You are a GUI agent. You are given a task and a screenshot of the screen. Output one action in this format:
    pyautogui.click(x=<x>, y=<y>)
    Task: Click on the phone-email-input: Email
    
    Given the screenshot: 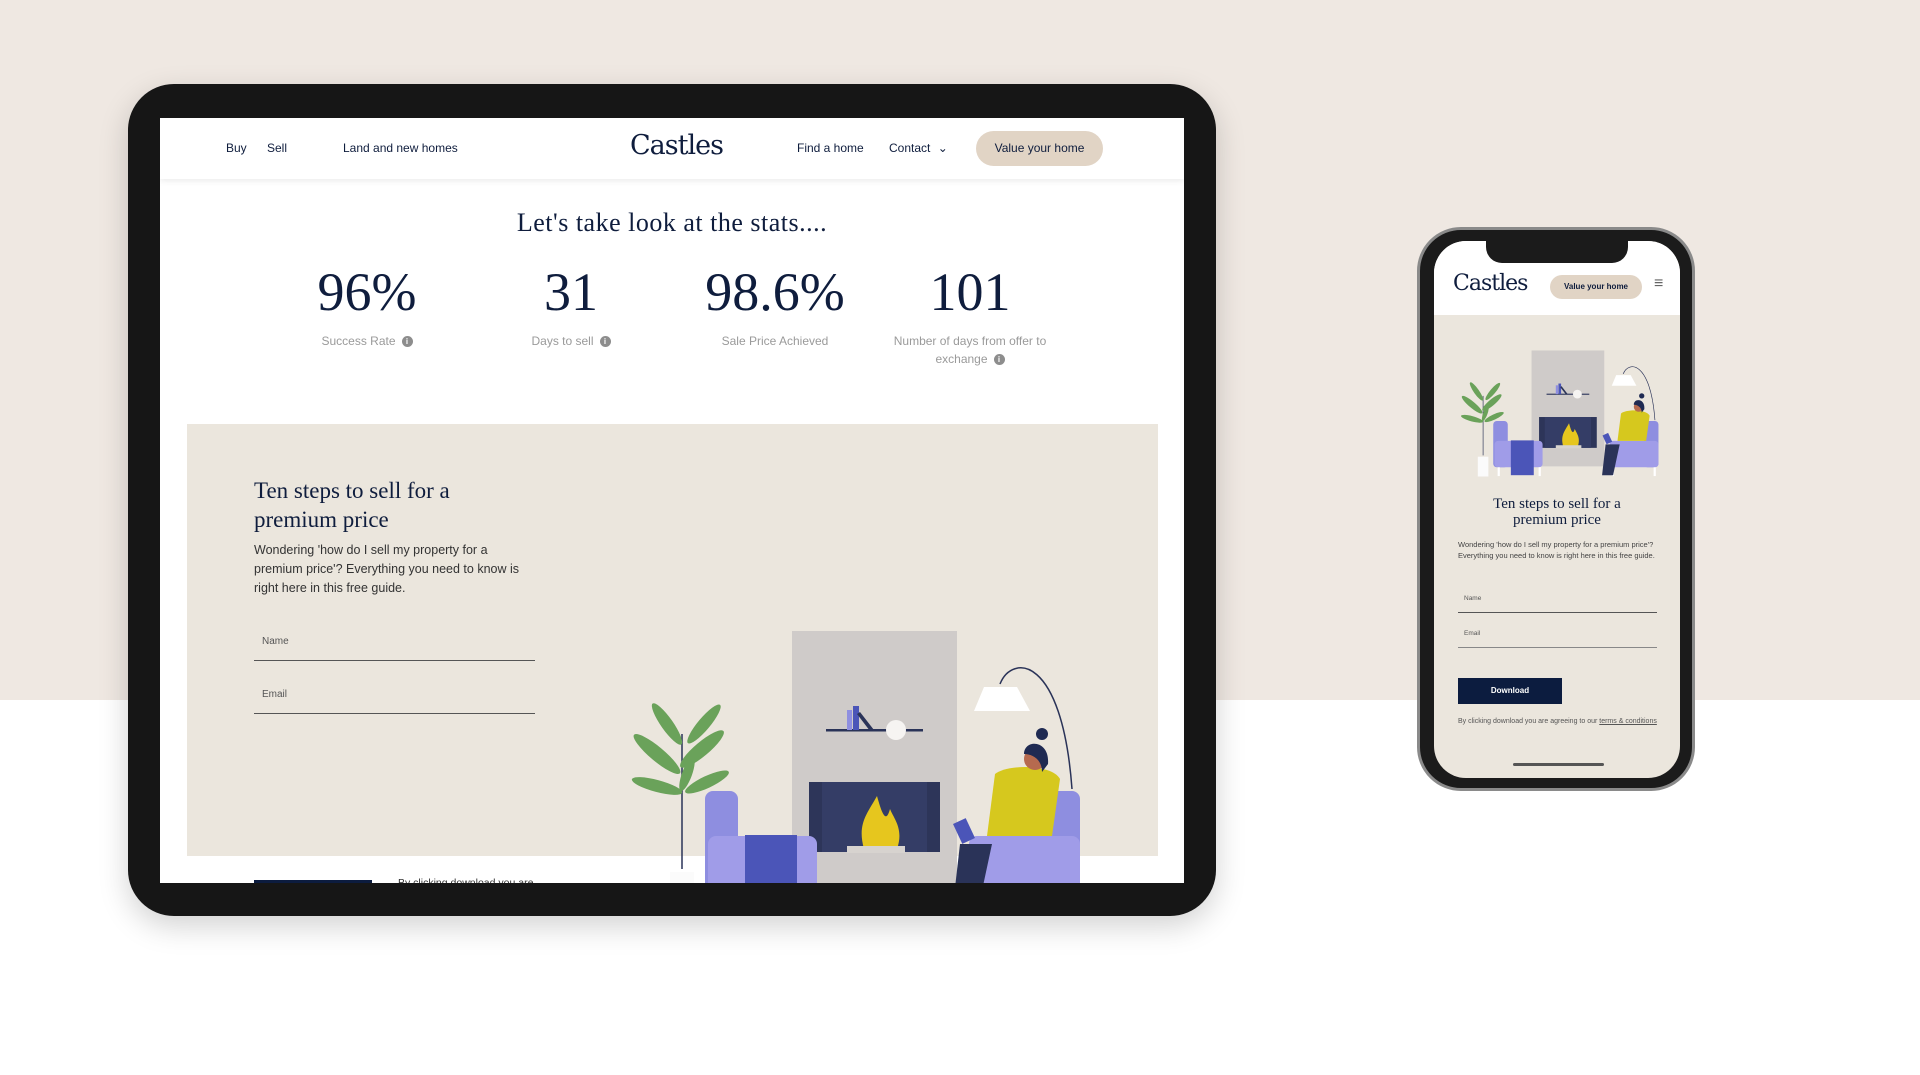 What is the action you would take?
    pyautogui.click(x=1557, y=636)
    